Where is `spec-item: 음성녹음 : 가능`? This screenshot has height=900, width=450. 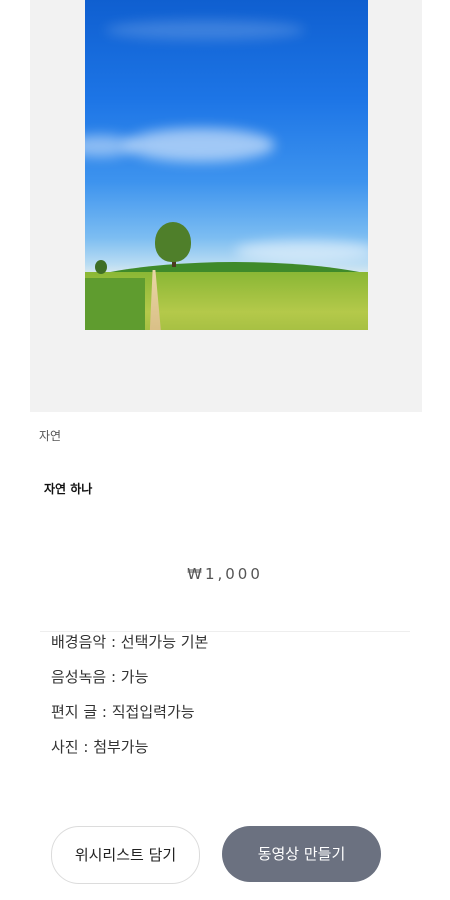
spec-item: 음성녹음 : 가능 is located at coordinates (100, 677).